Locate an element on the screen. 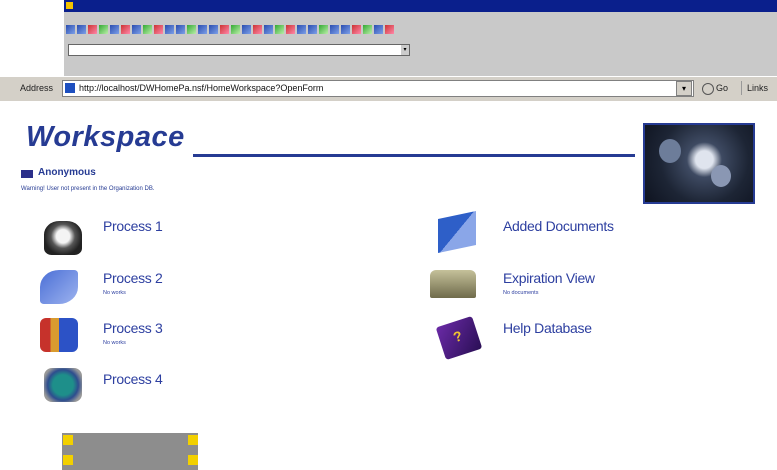 The width and height of the screenshot is (777, 470). user-icon is located at coordinates (27, 174).